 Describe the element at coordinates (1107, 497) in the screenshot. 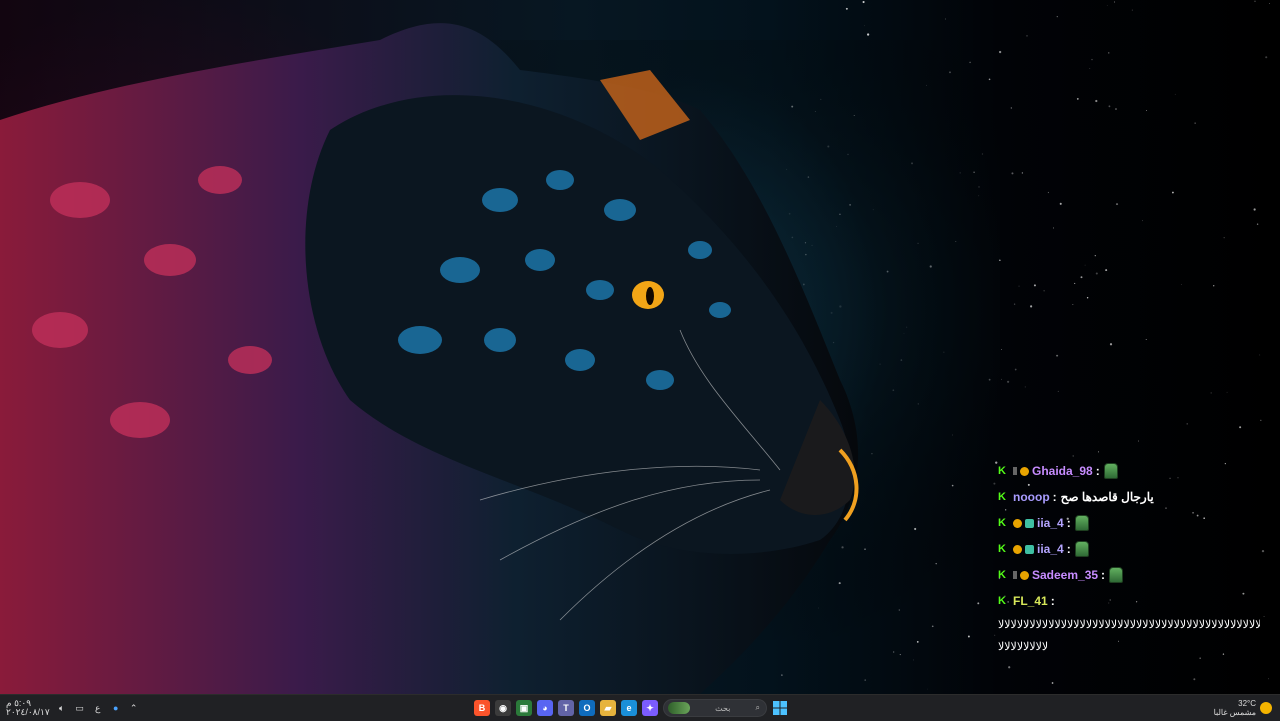

I see `chat-text: يارجال قاصدها صح` at that location.